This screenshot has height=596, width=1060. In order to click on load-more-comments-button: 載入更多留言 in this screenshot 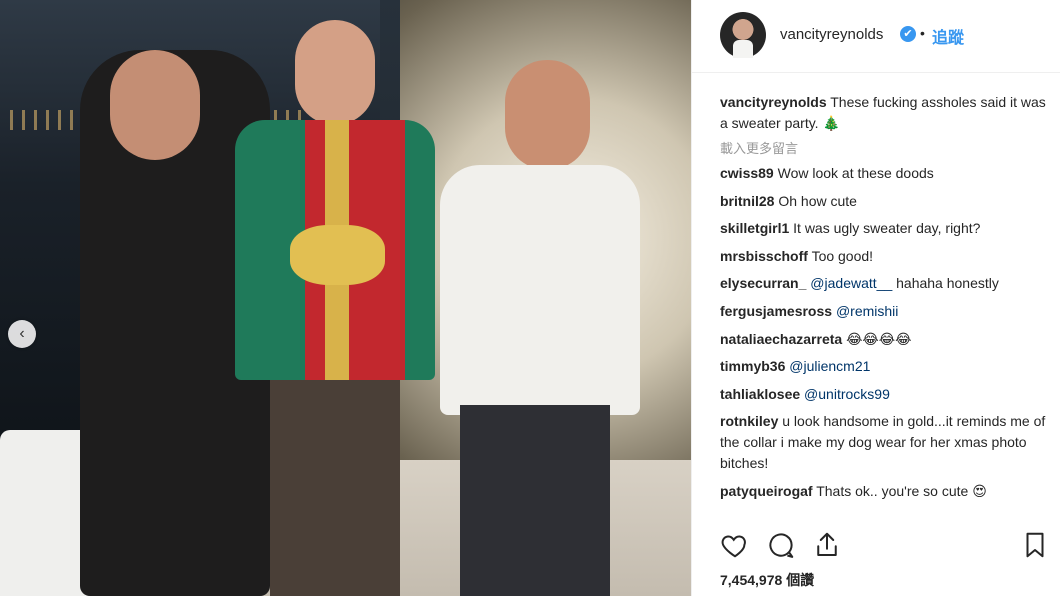, I will do `click(885, 147)`.